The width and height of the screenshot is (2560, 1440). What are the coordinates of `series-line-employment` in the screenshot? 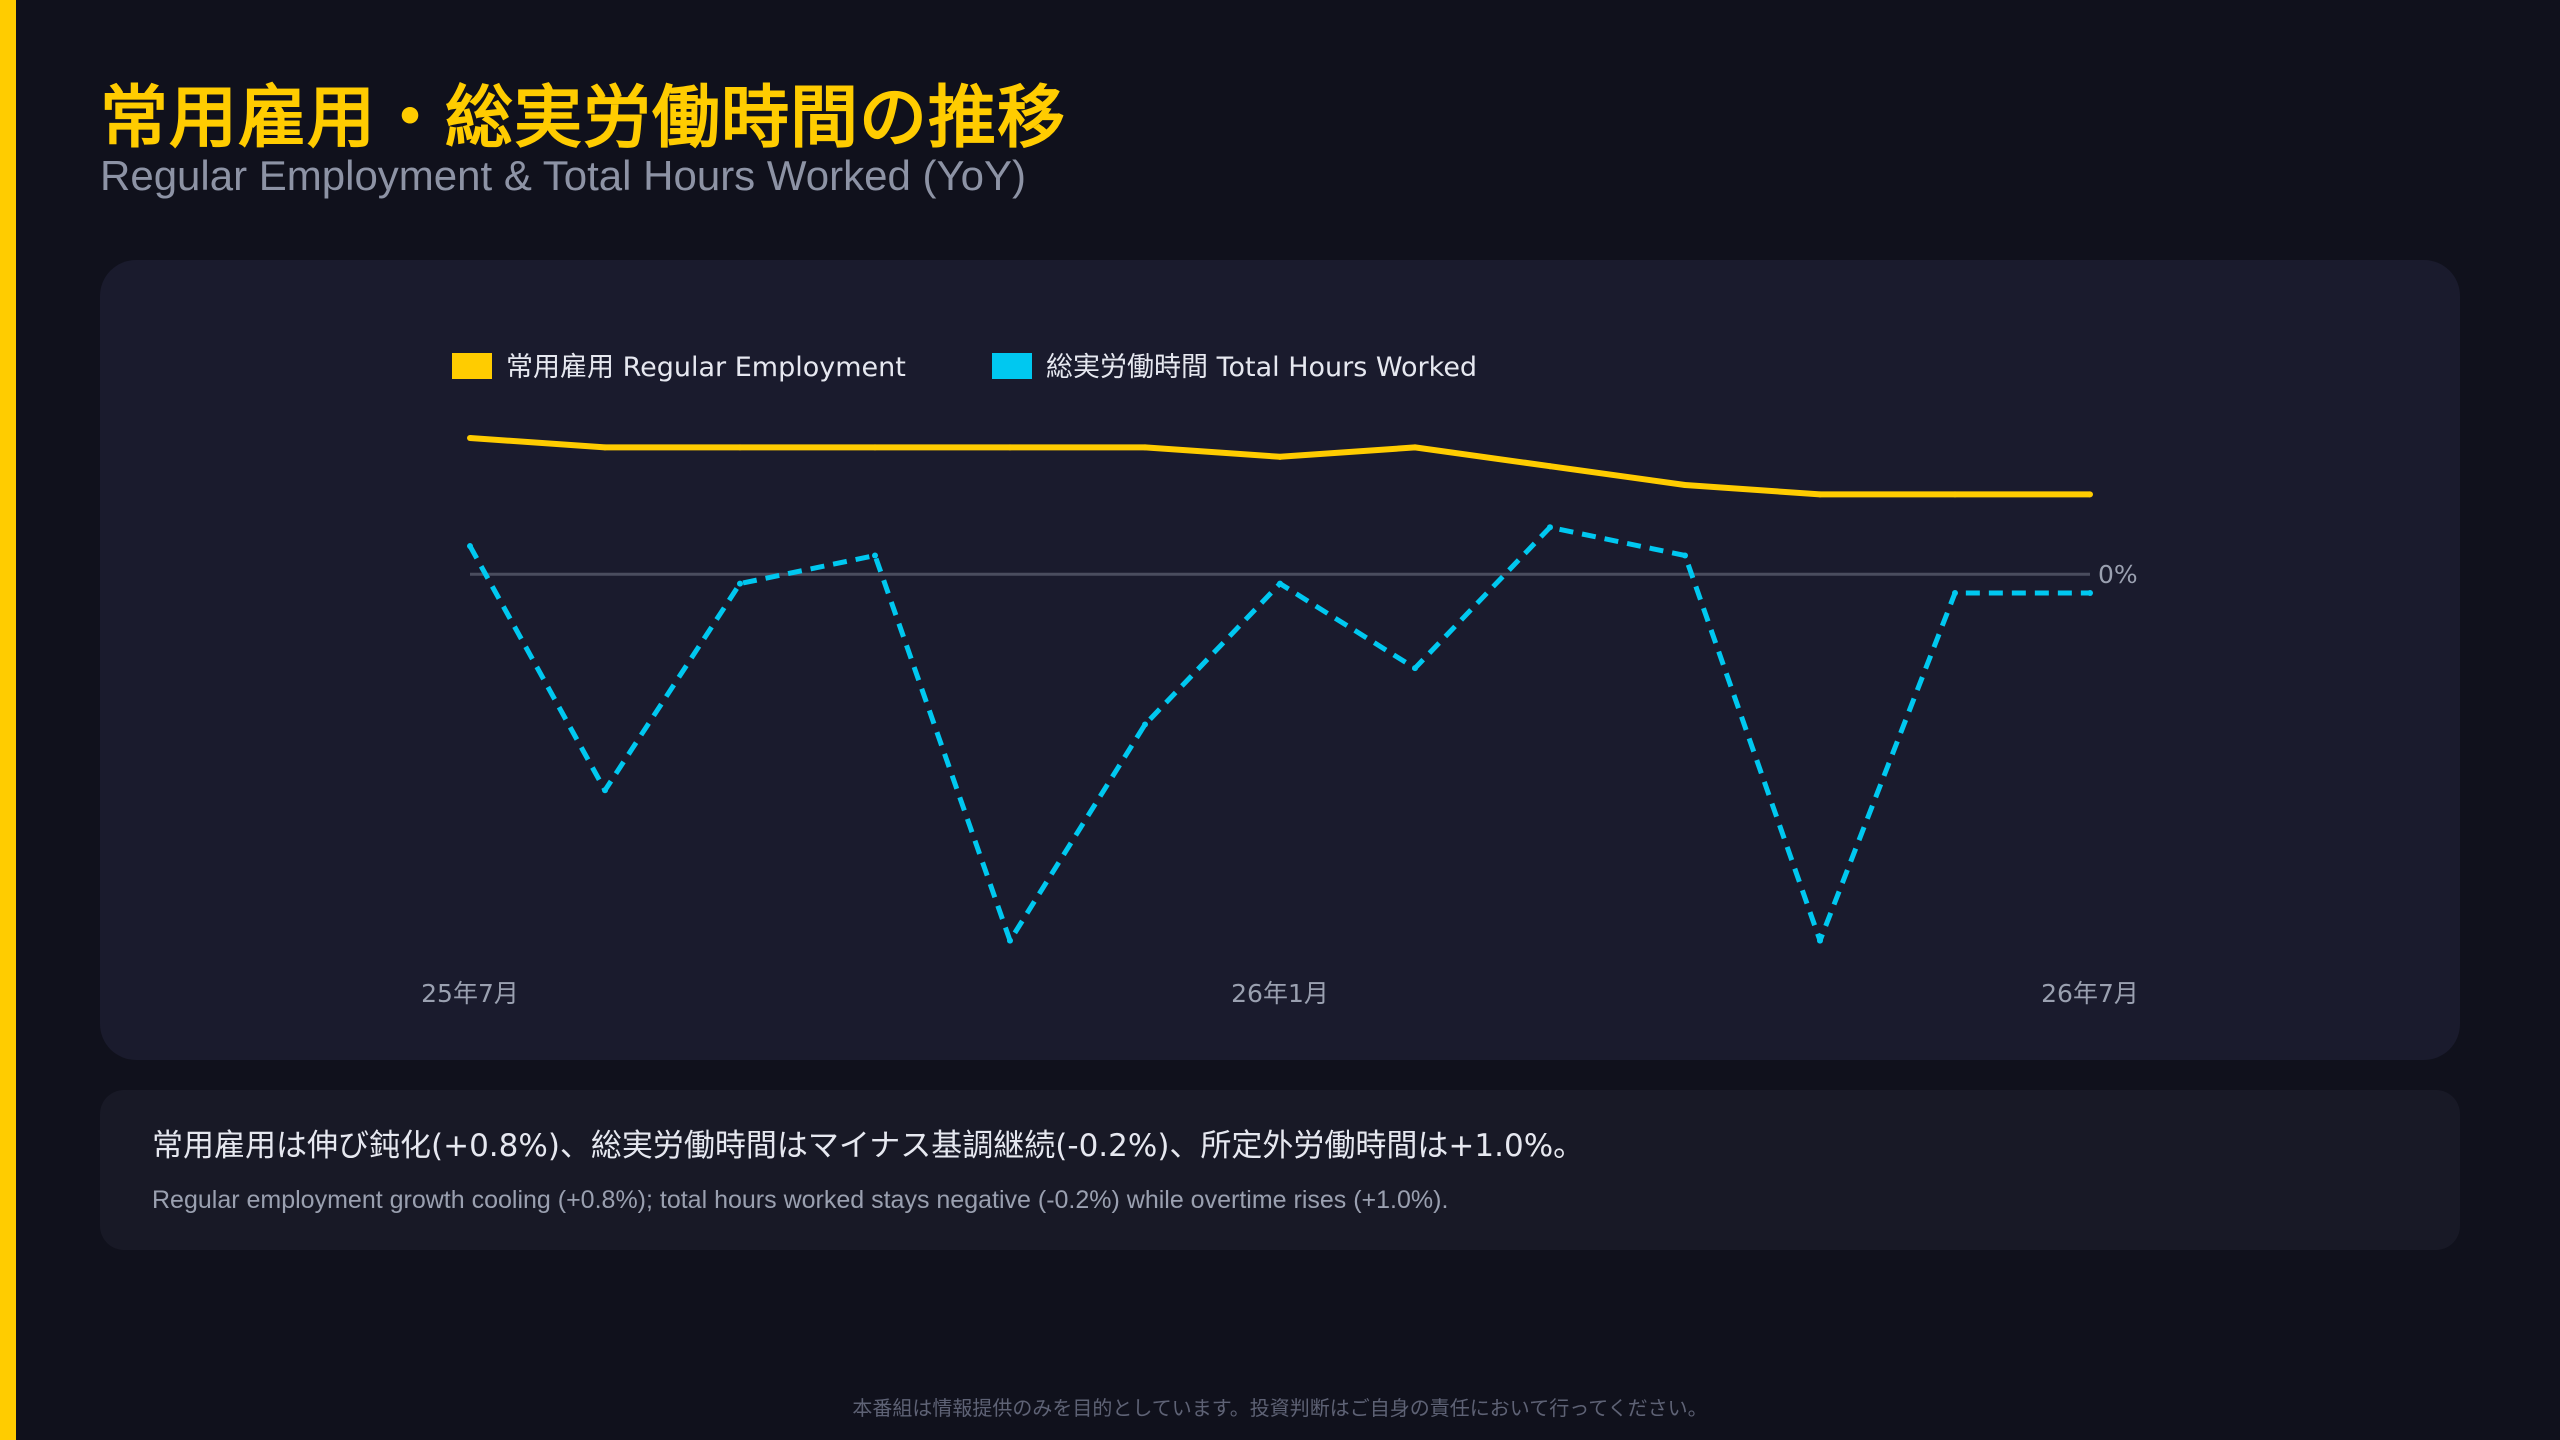 It's located at (1279, 466).